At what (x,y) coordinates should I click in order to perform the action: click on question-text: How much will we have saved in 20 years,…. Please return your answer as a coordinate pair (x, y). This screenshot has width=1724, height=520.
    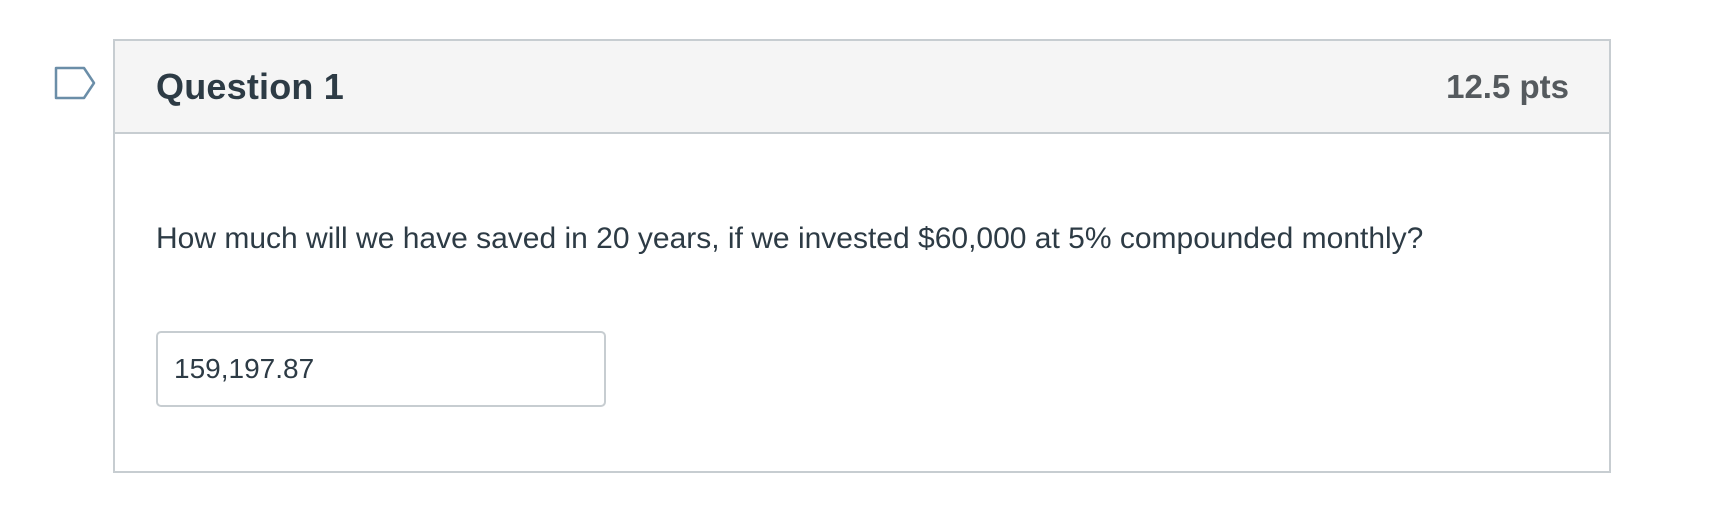
    Looking at the image, I should click on (790, 238).